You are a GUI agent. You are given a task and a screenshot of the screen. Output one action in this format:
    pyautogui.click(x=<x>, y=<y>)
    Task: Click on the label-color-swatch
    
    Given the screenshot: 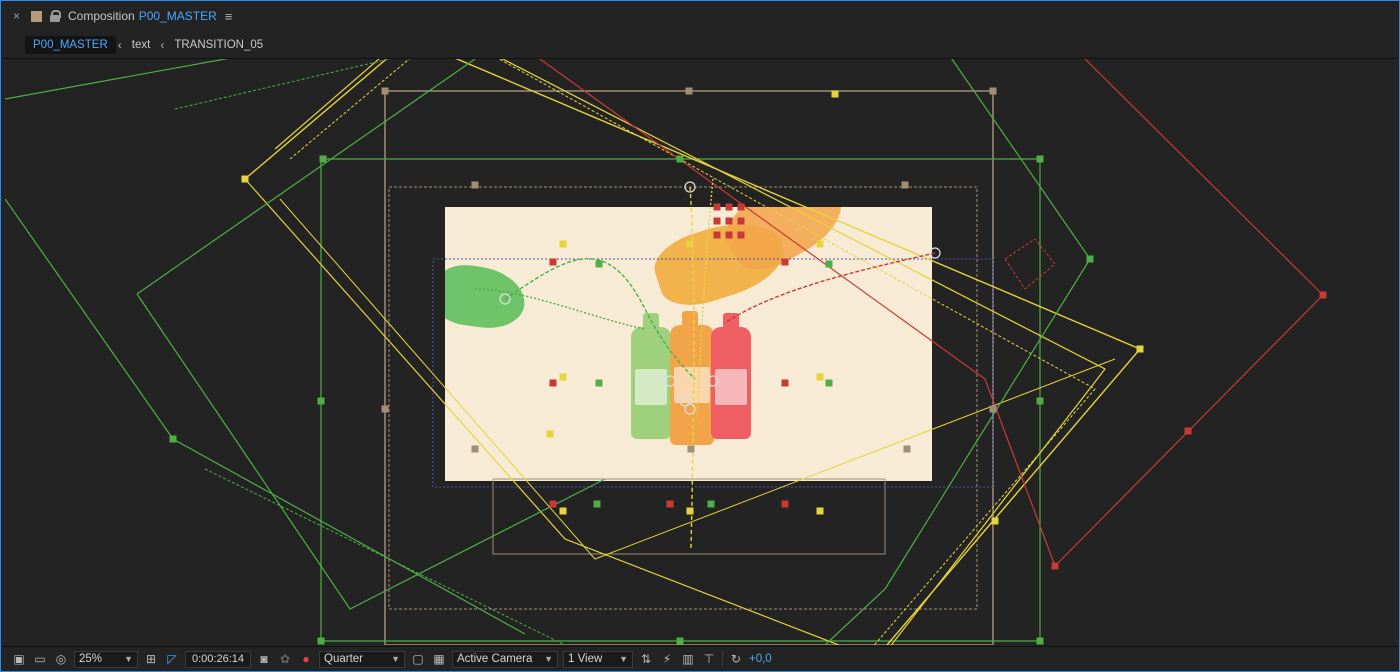 What is the action you would take?
    pyautogui.click(x=36, y=16)
    